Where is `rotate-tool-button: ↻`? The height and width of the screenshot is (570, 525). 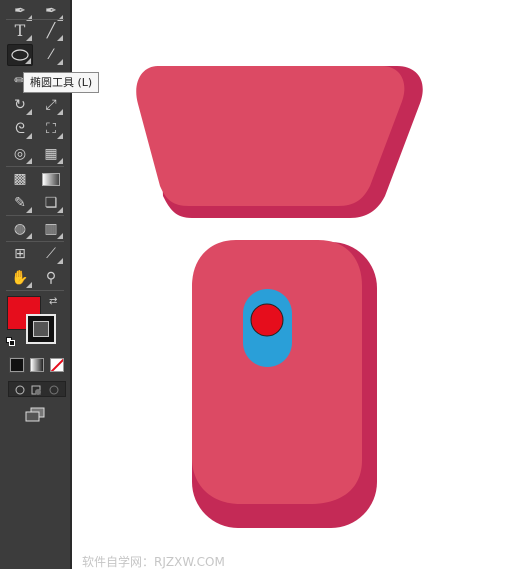
rotate-tool-button: ↻ is located at coordinates (20, 105).